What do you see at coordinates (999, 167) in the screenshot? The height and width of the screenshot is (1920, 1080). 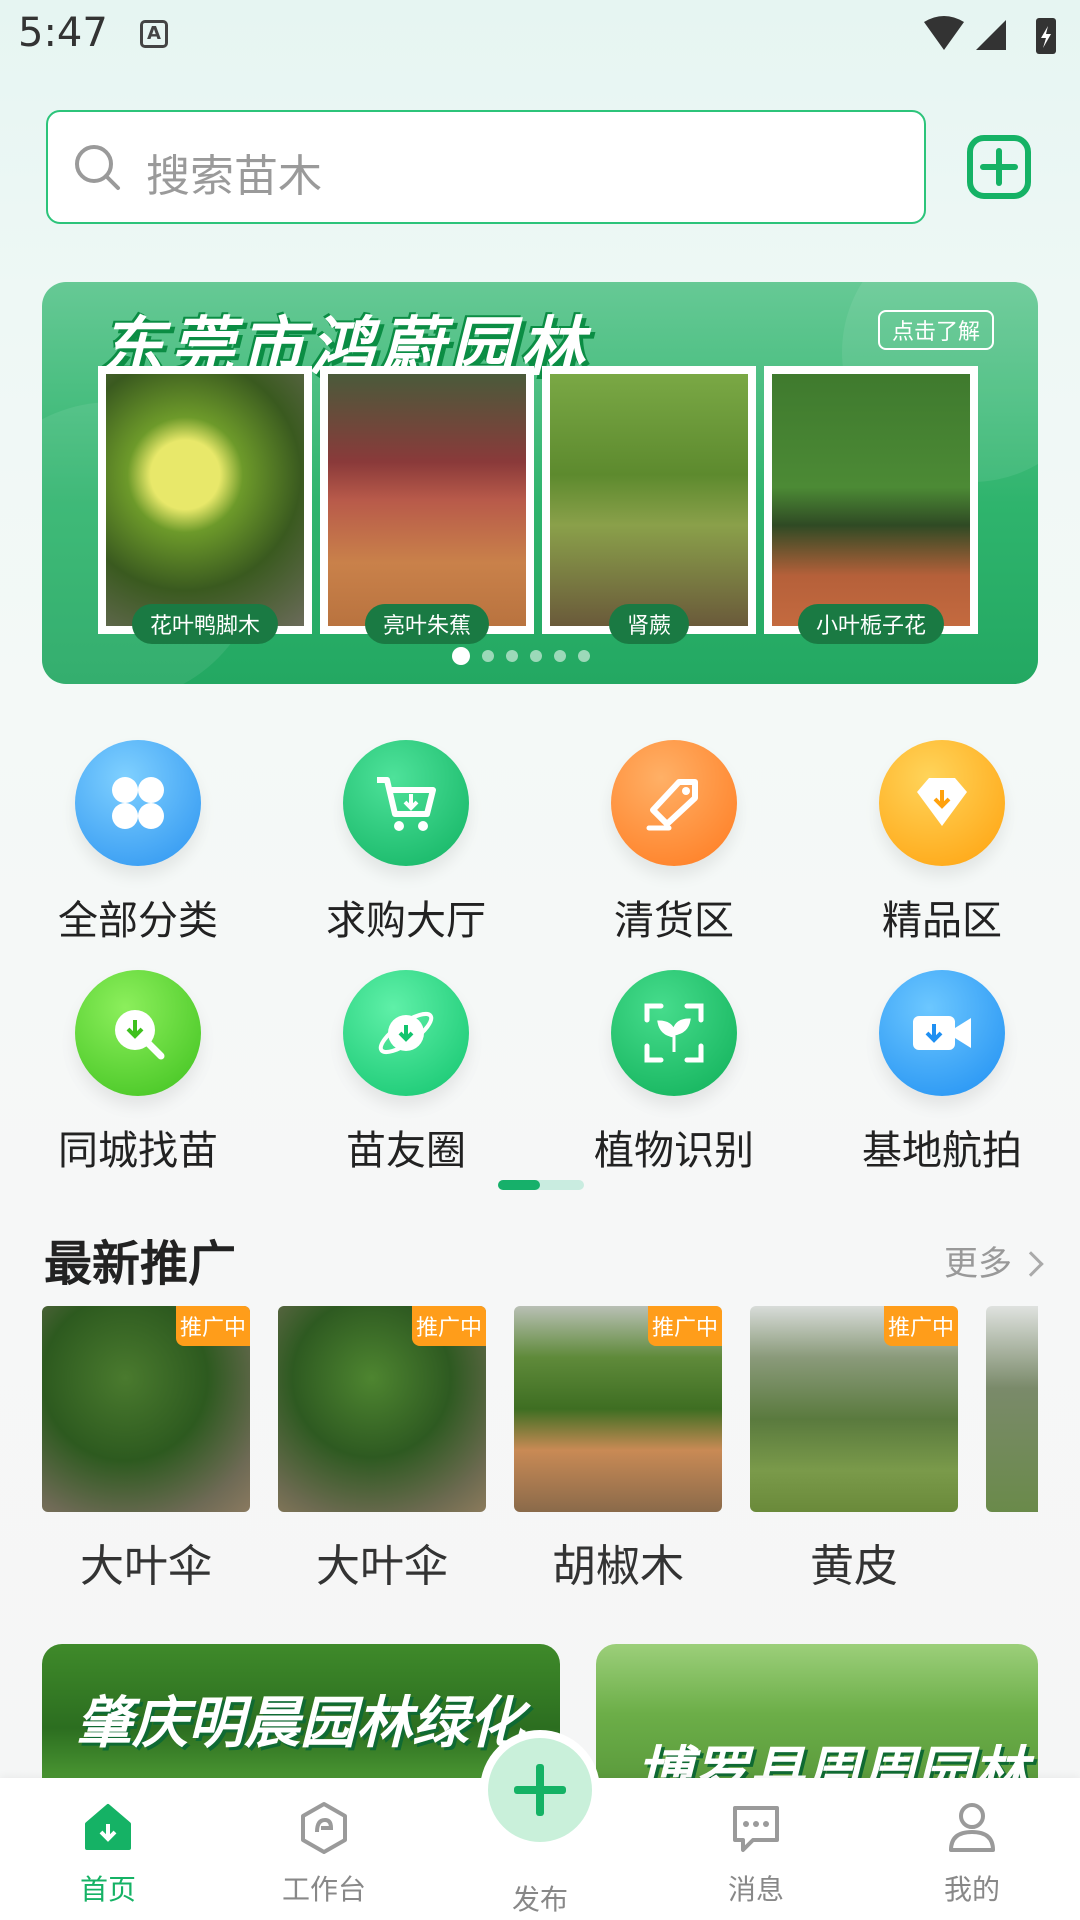 I see `add-icon` at bounding box center [999, 167].